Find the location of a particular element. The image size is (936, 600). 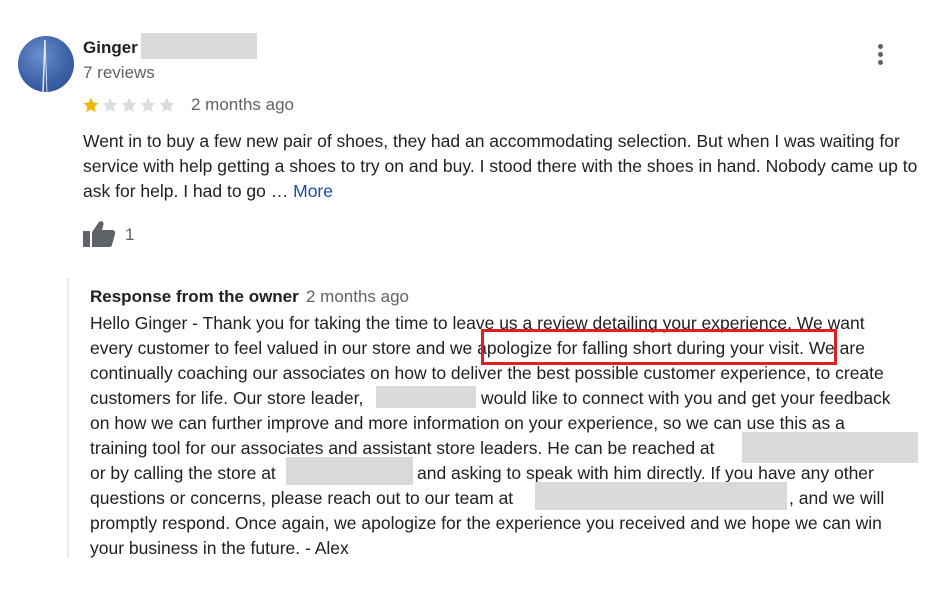

redacted-store-leader-name is located at coordinates (426, 397).